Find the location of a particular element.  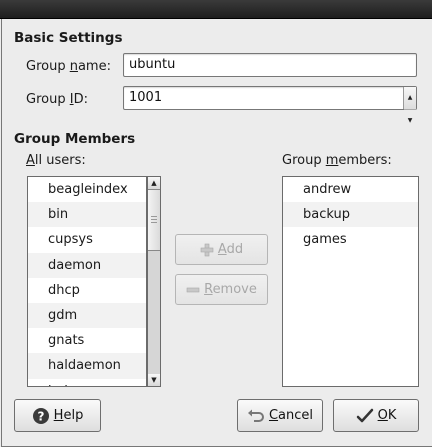

list-item: gnats is located at coordinates (87, 340).